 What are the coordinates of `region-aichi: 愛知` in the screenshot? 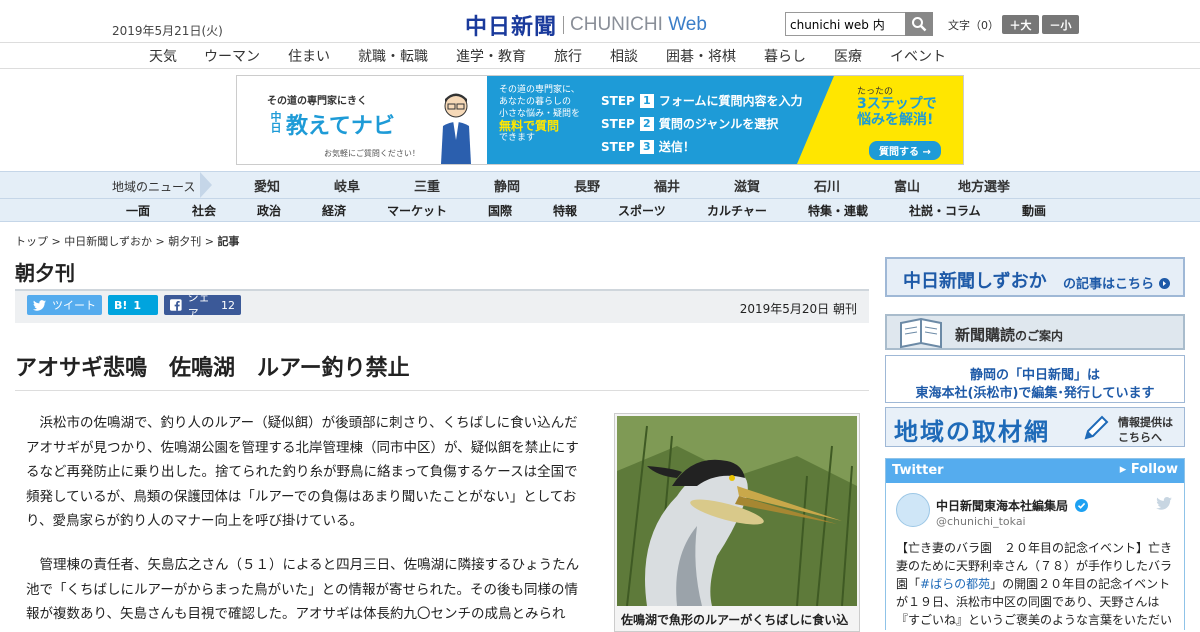 It's located at (267, 185).